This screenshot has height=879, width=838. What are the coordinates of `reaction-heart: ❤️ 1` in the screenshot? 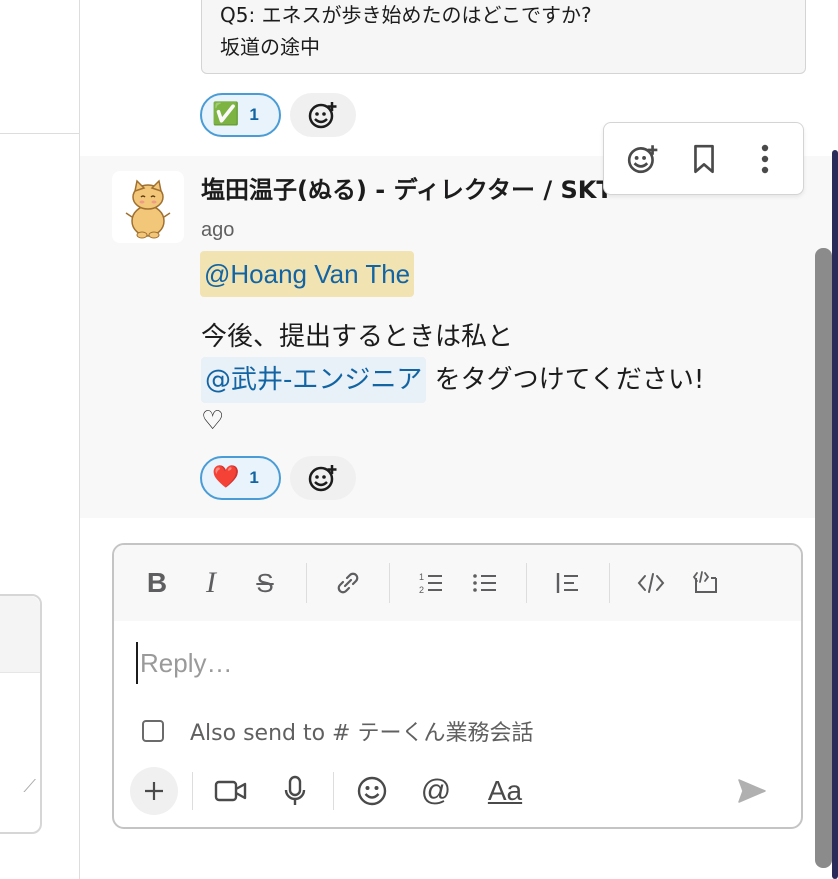 It's located at (240, 478).